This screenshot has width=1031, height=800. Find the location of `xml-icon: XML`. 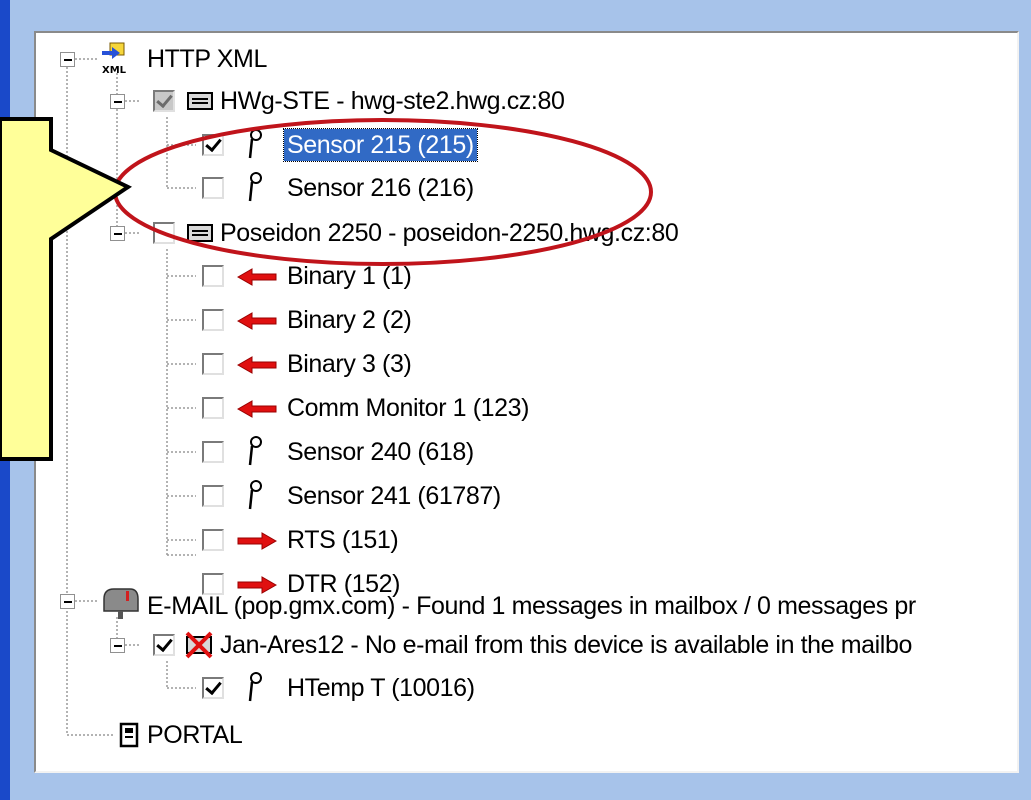

xml-icon: XML is located at coordinates (117, 60).